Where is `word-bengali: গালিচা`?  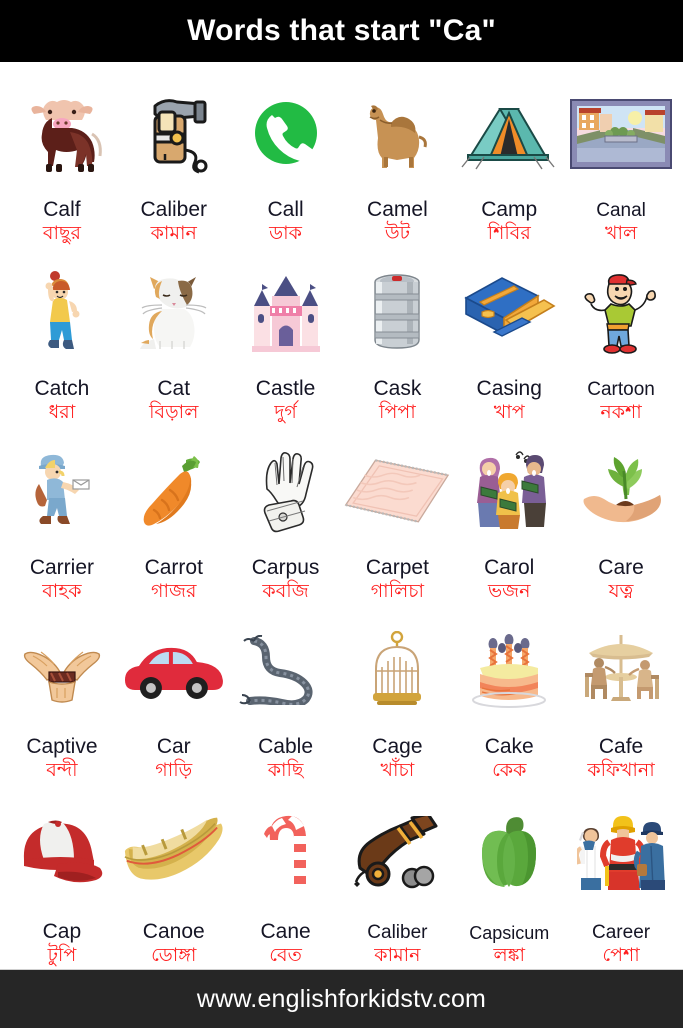
word-bengali: গালিচা is located at coordinates (397, 590).